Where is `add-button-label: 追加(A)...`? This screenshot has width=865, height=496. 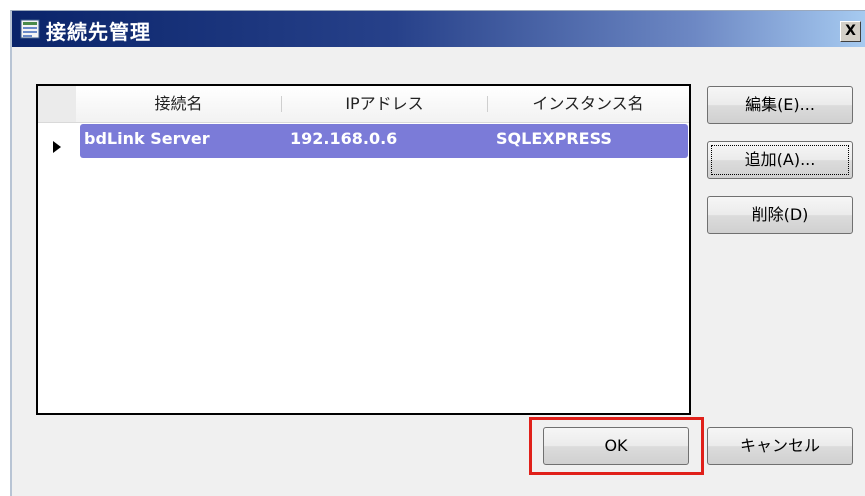
add-button-label: 追加(A)... is located at coordinates (780, 159).